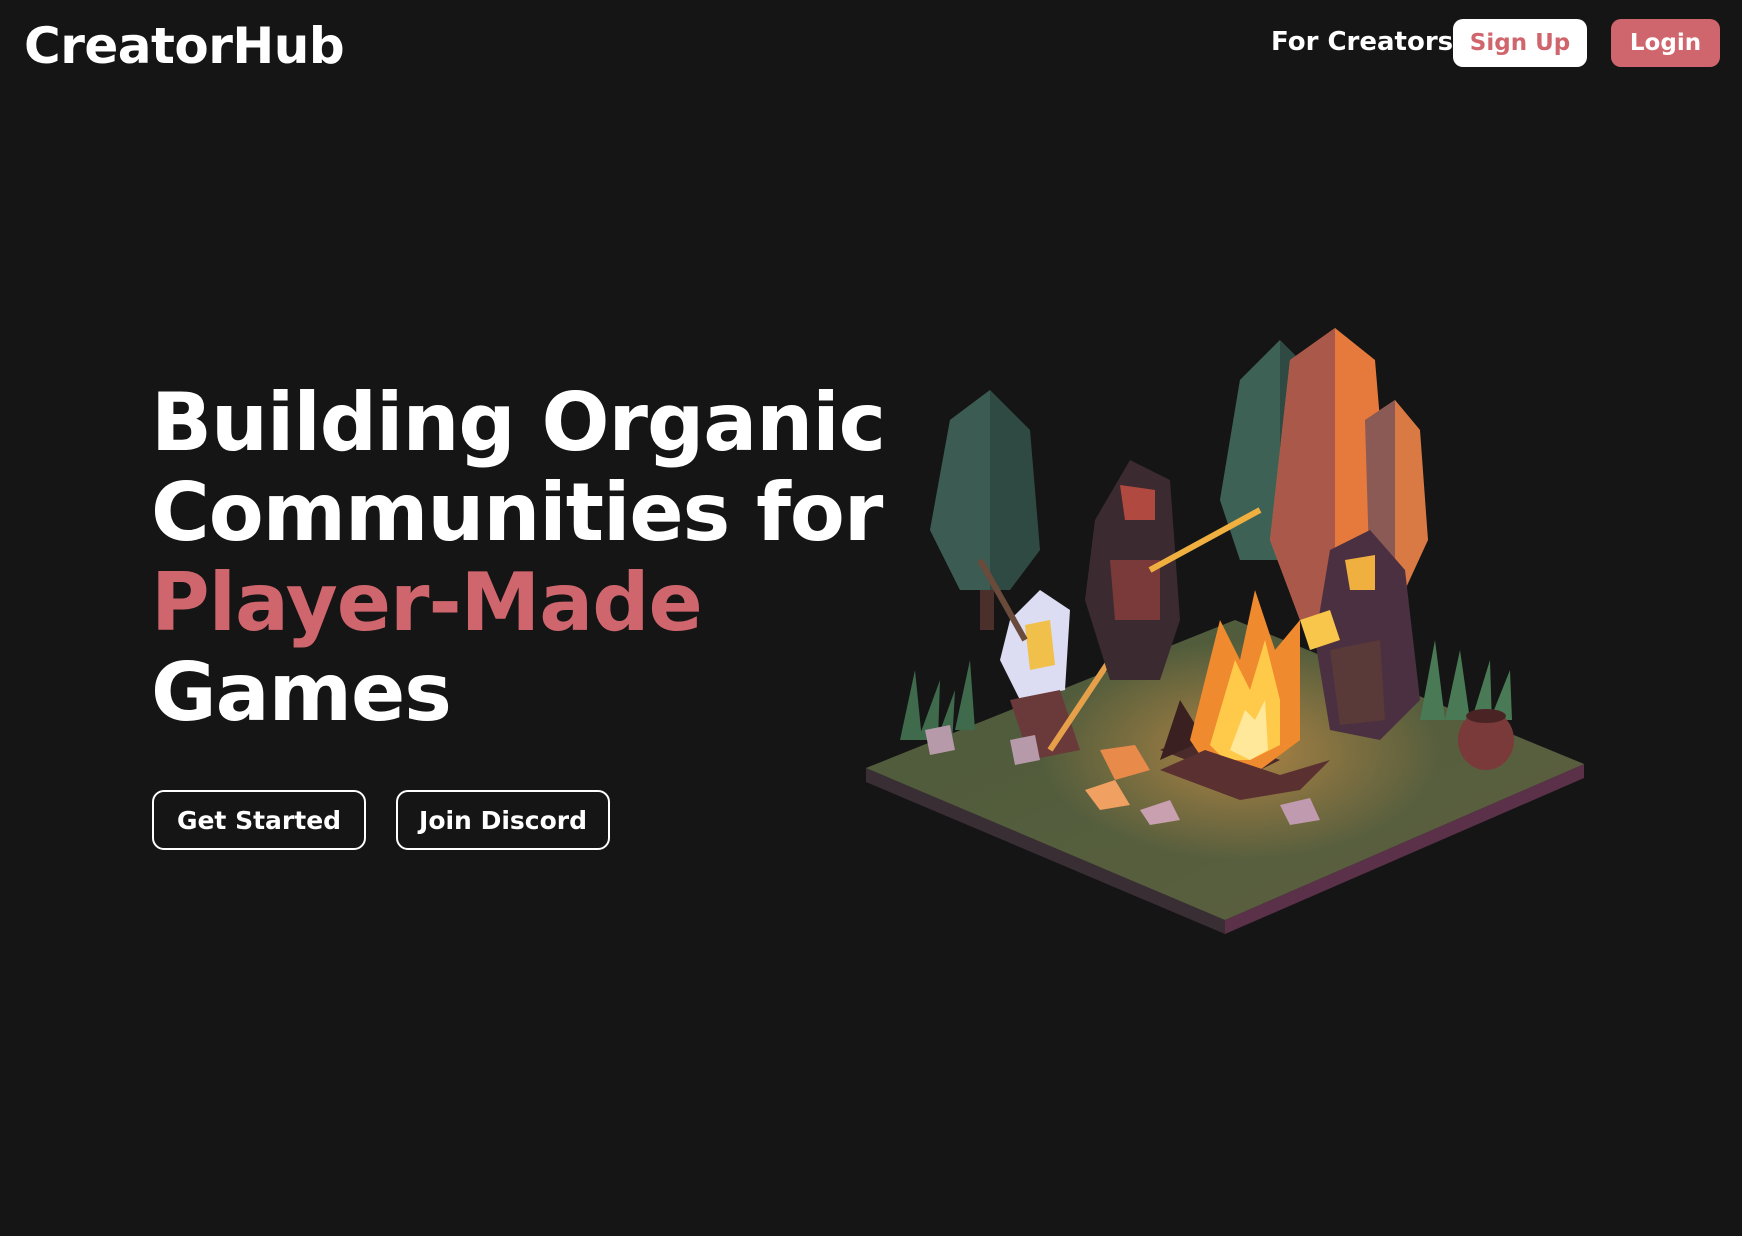 Image resolution: width=1742 pixels, height=1236 pixels. What do you see at coordinates (518, 422) in the screenshot?
I see `hero-title-line-1: Building Organic` at bounding box center [518, 422].